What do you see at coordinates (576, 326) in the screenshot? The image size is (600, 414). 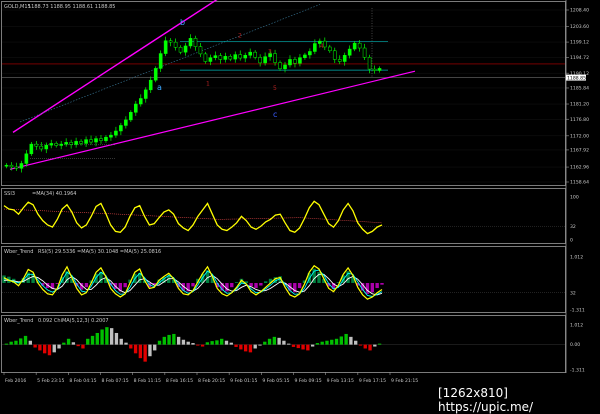 I see `osc-tick-label: 1.012` at bounding box center [576, 326].